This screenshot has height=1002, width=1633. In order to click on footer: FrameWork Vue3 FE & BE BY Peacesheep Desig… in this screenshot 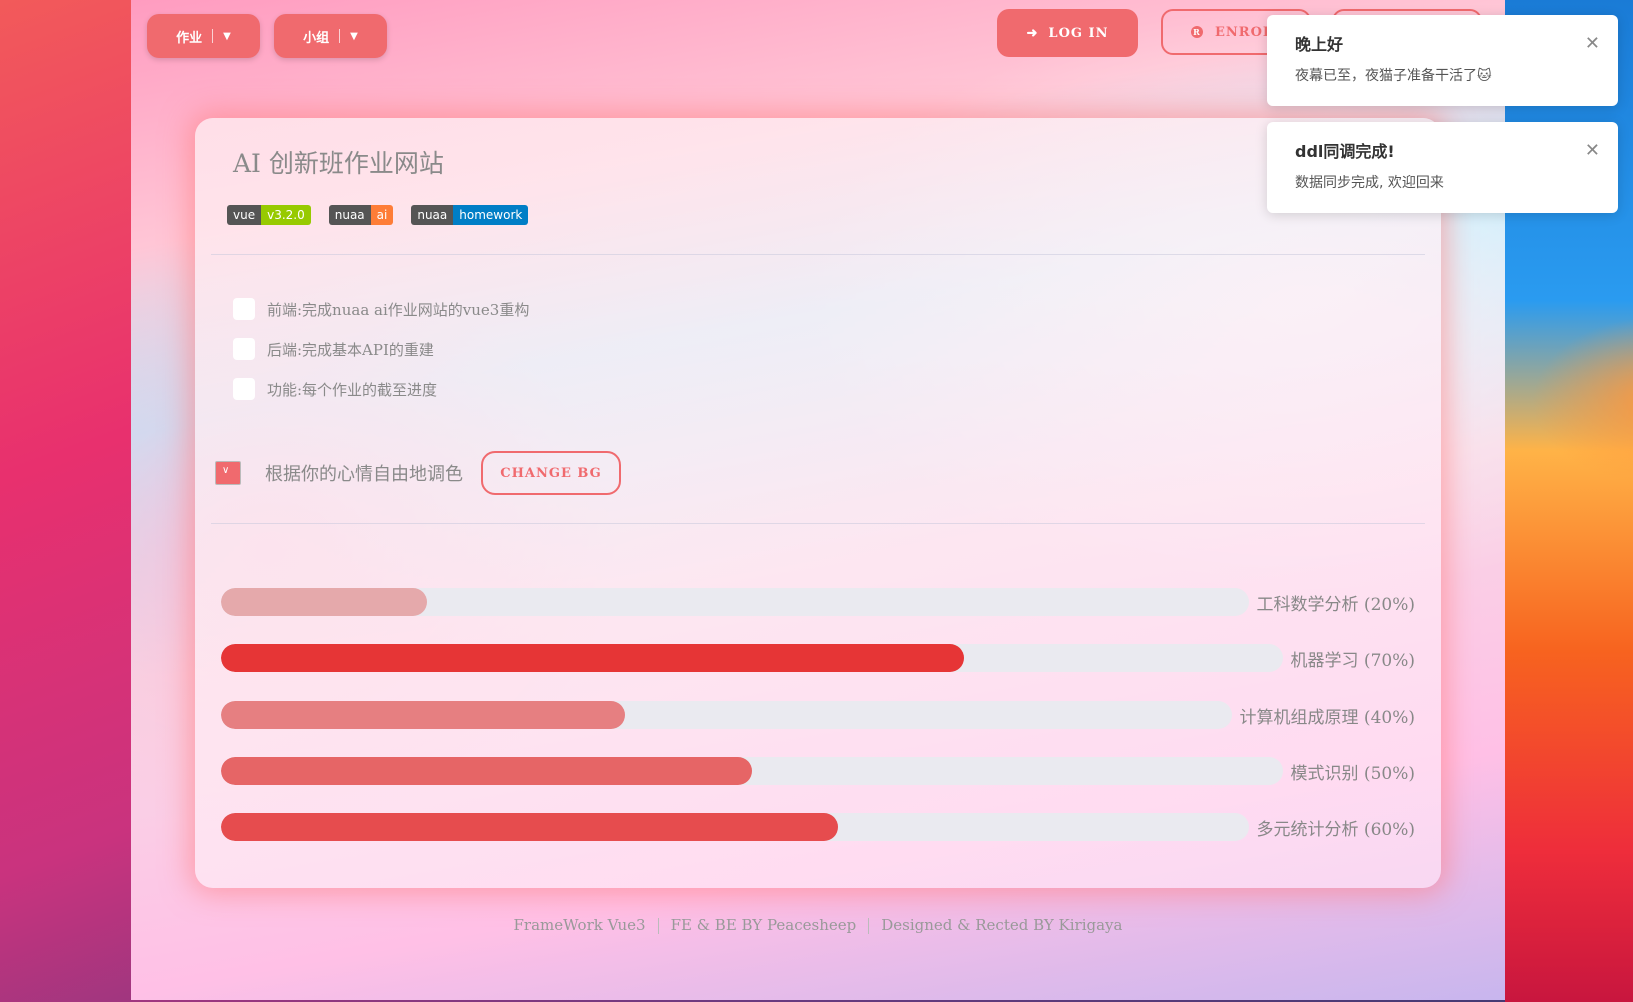, I will do `click(818, 925)`.